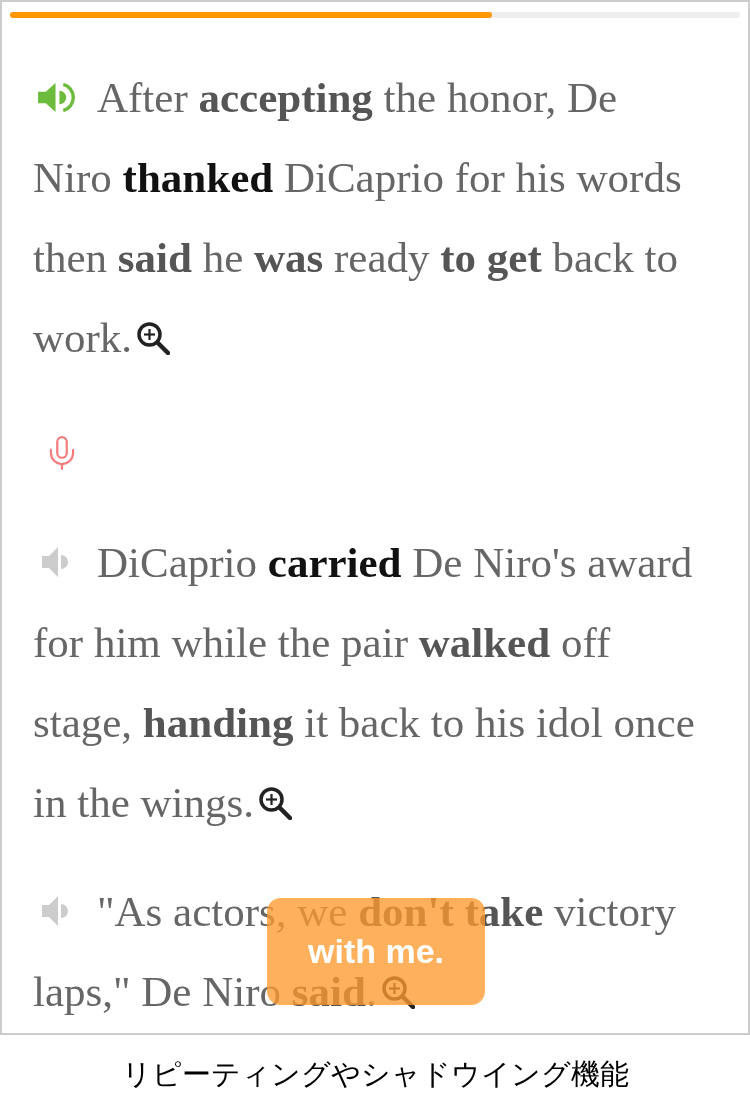  I want to click on sentence-line: for him while the pair walked off, so click(322, 642).